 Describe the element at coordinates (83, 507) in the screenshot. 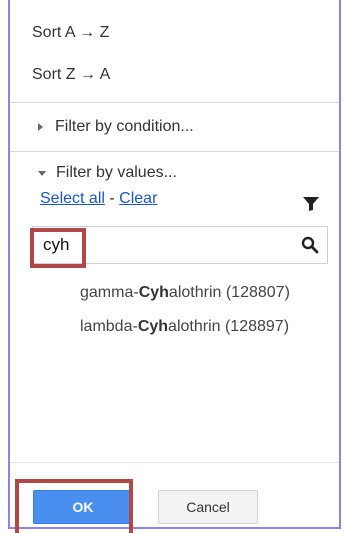

I see `ok-button: OK` at that location.